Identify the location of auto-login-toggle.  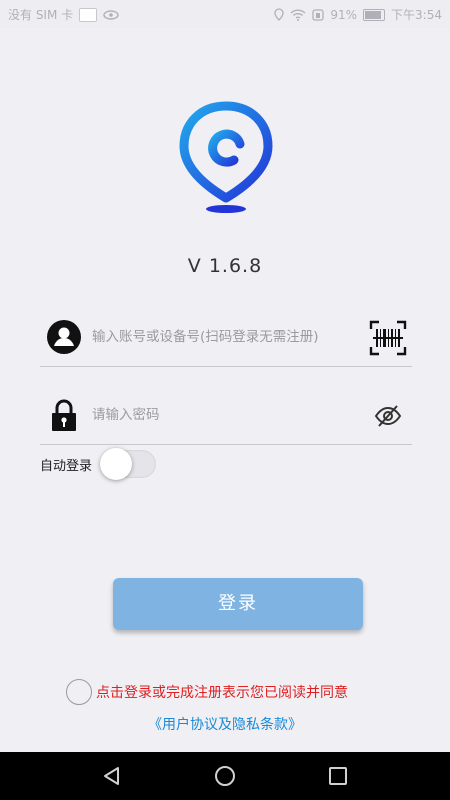
(128, 464).